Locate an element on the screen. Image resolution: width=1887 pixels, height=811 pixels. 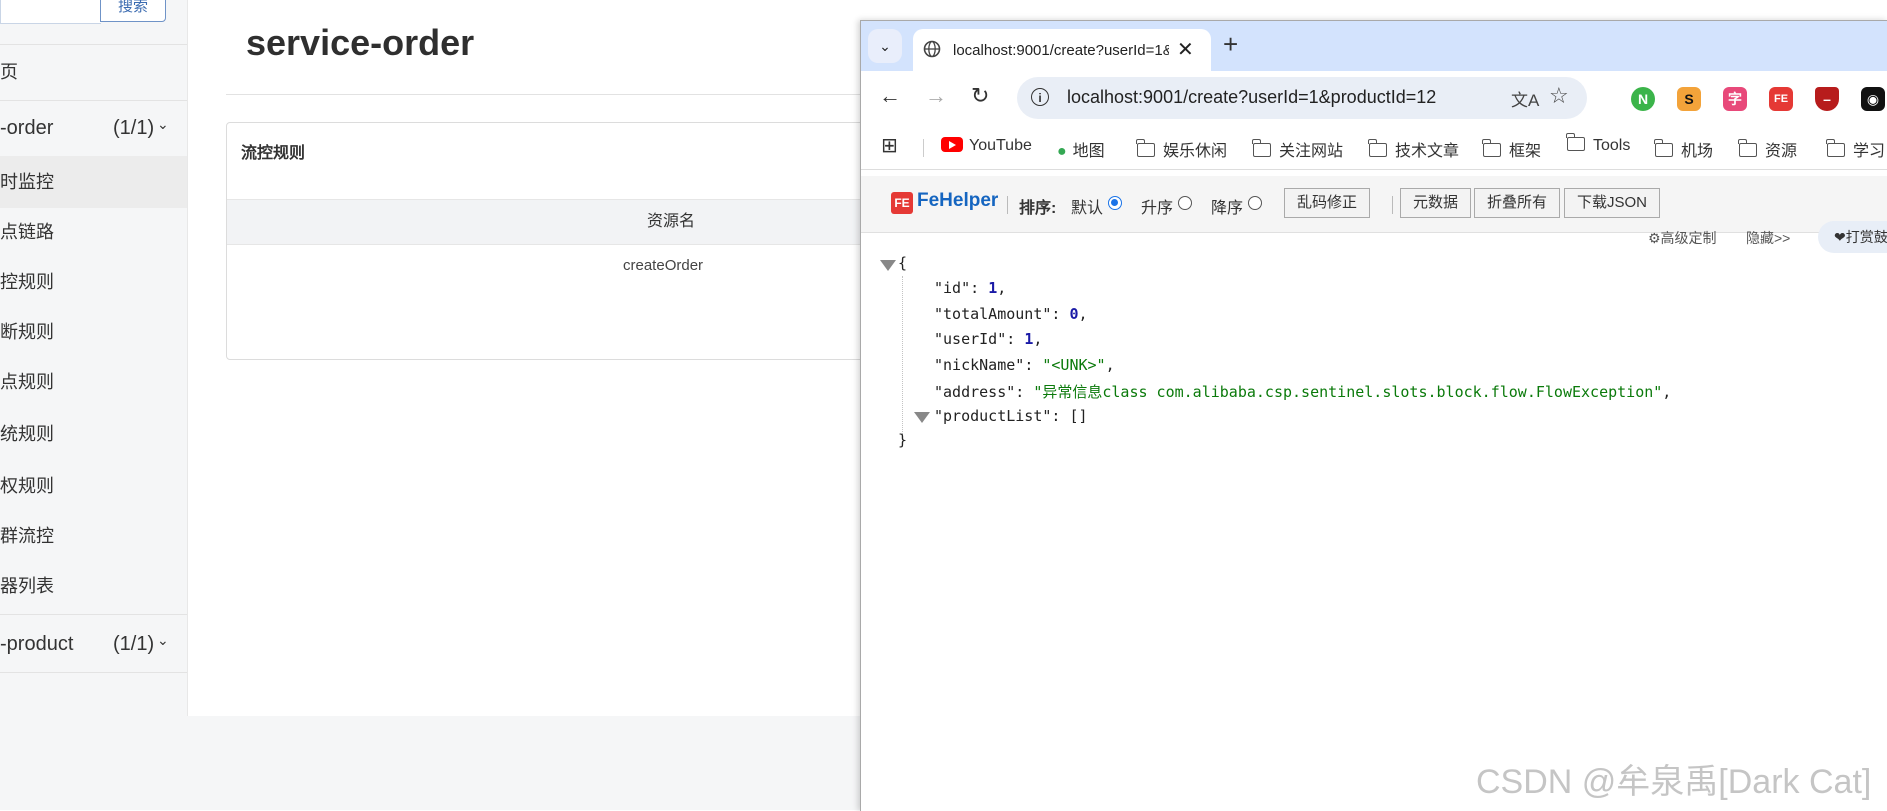
sidebar-item-flow-rules: 控规则 is located at coordinates (93, 282).